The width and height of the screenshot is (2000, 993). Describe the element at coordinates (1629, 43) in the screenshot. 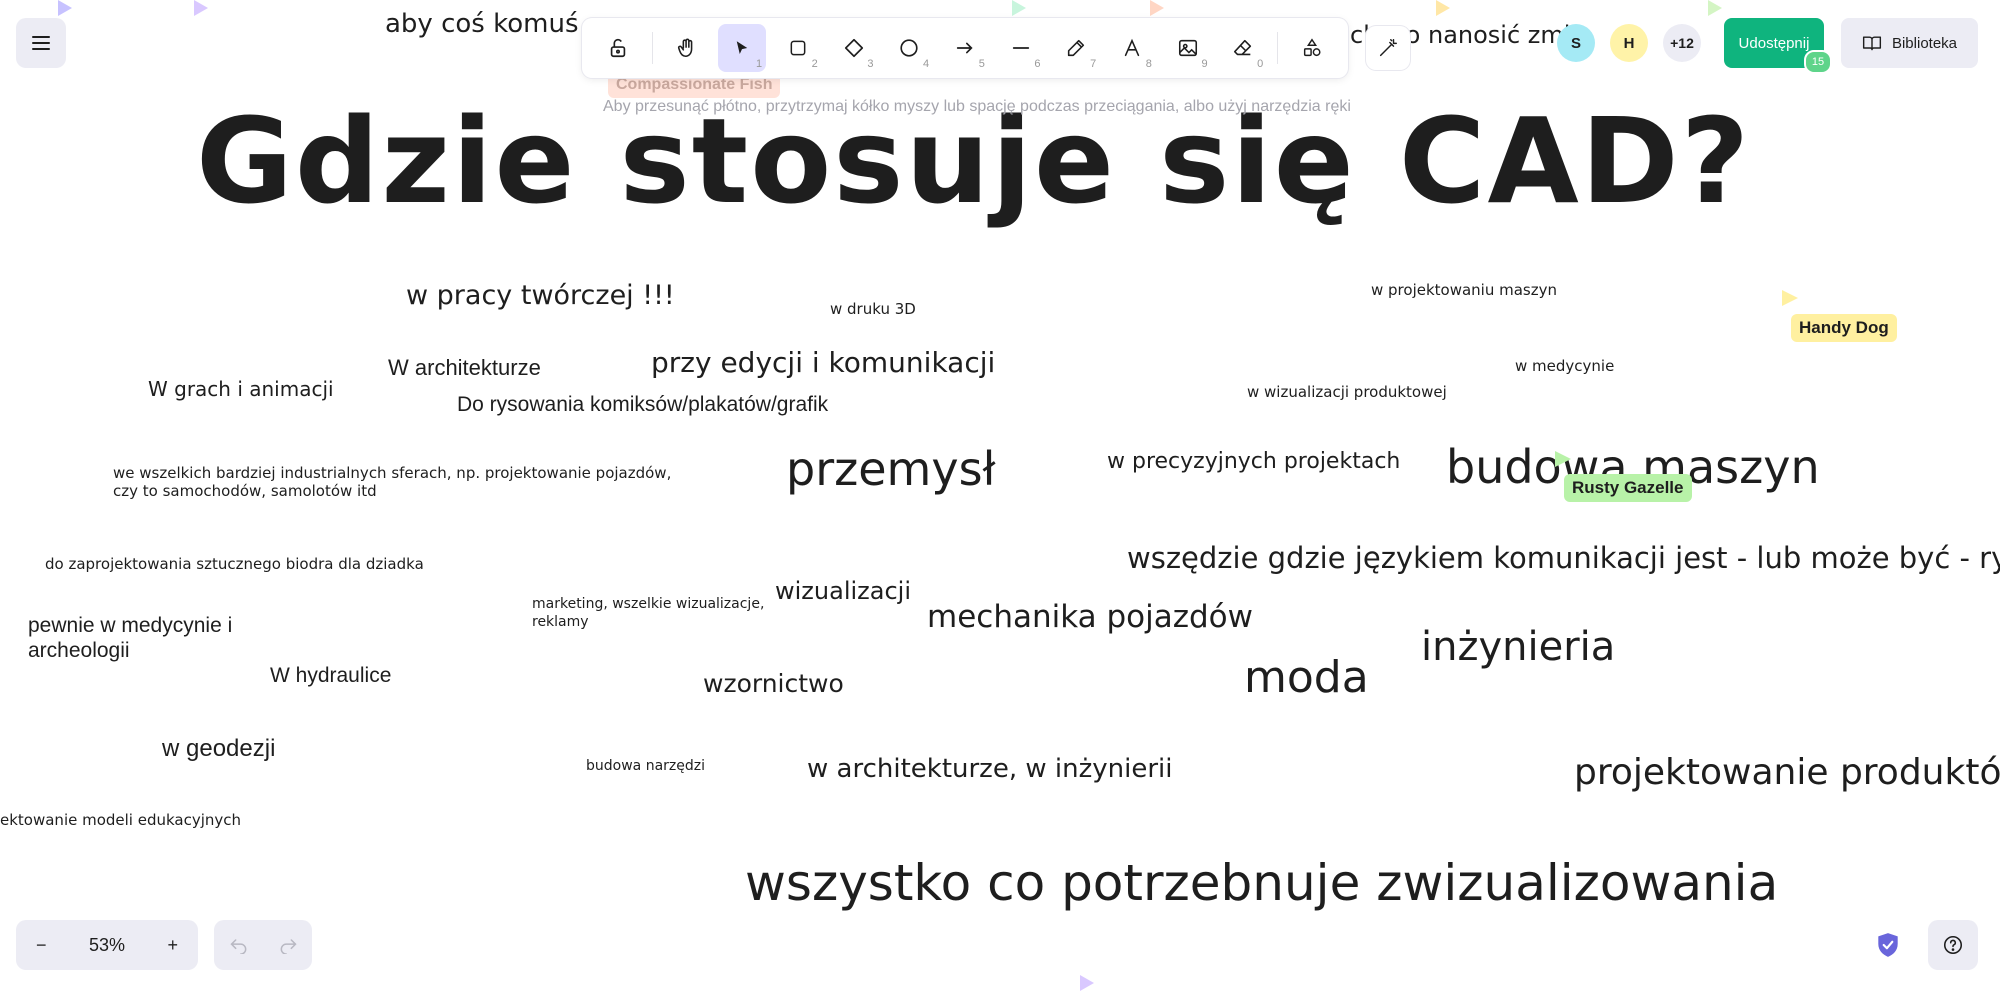

I see `avatar: H` at that location.